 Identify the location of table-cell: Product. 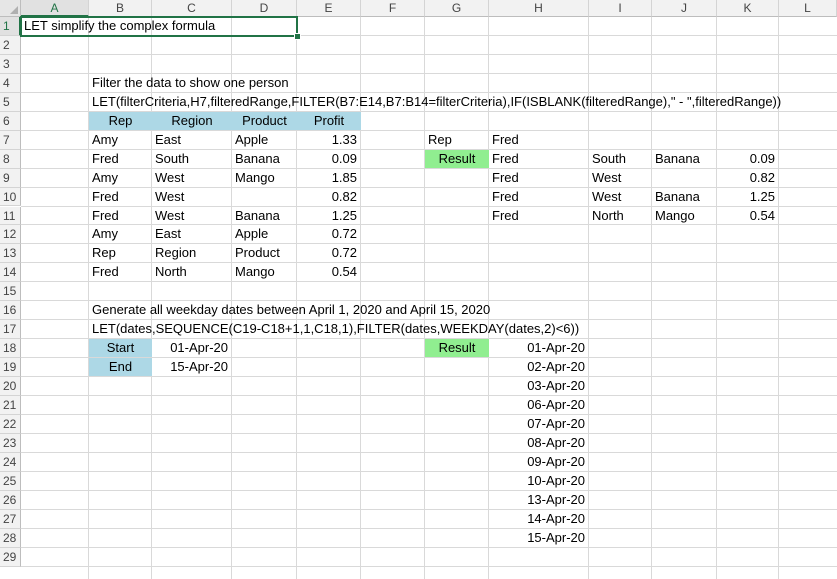
(264, 253).